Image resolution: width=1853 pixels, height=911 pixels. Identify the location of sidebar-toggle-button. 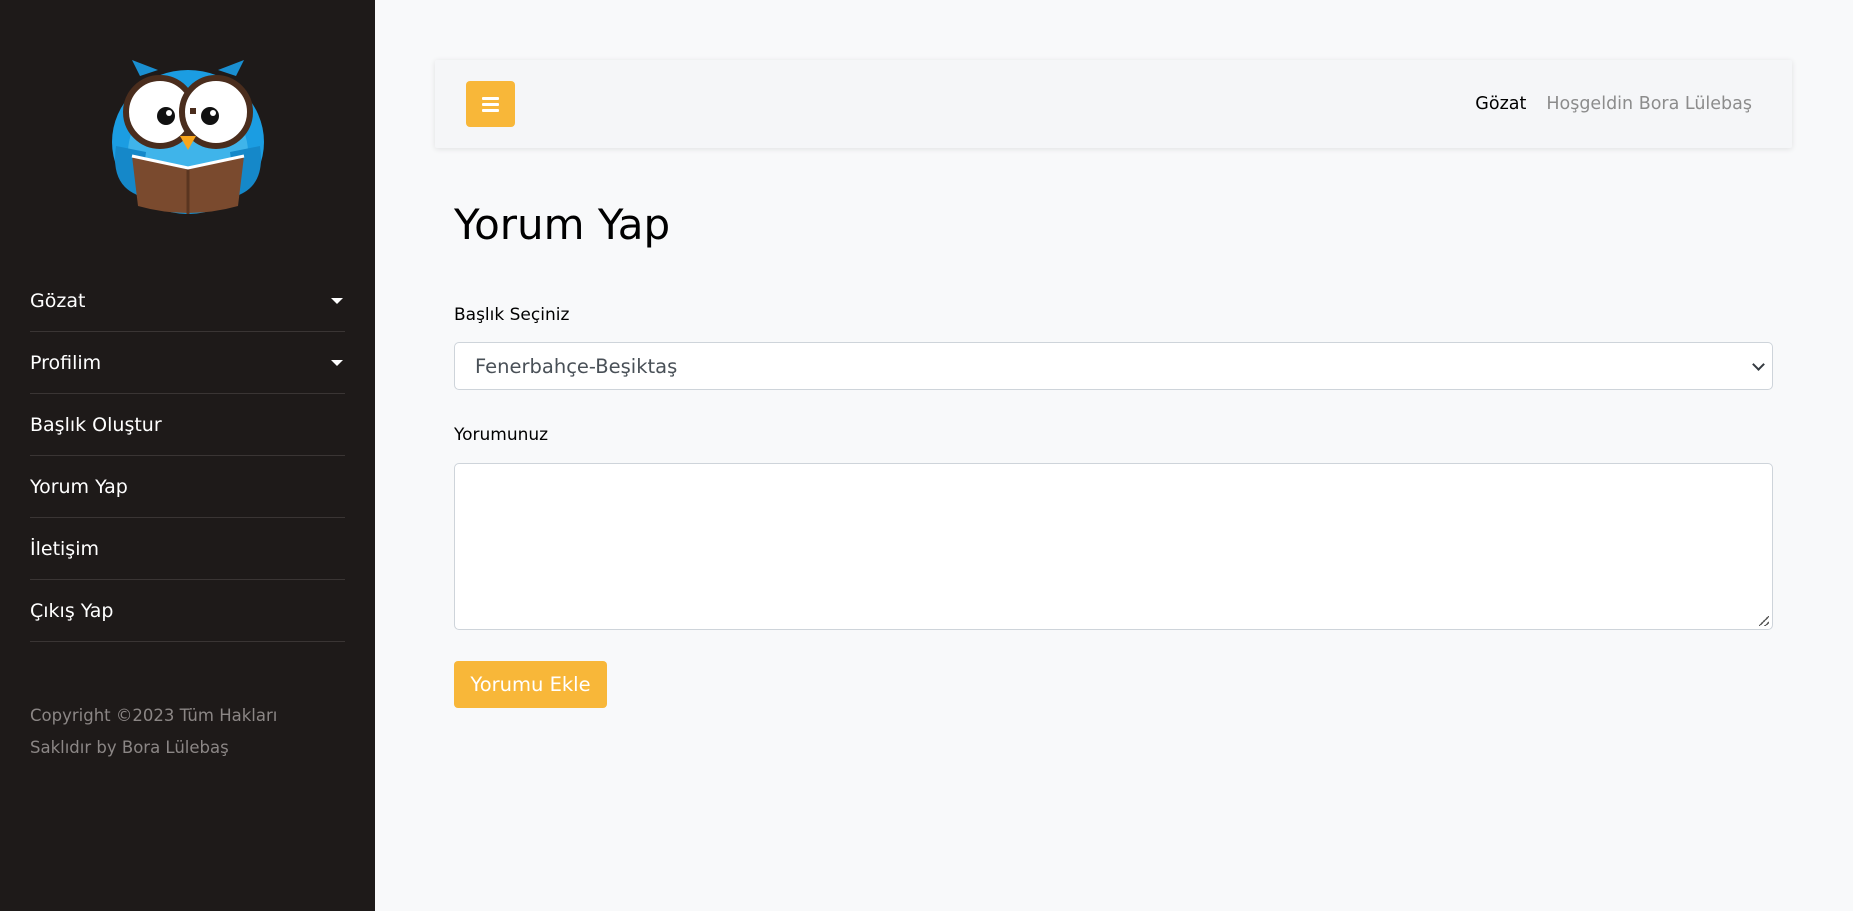
(490, 104).